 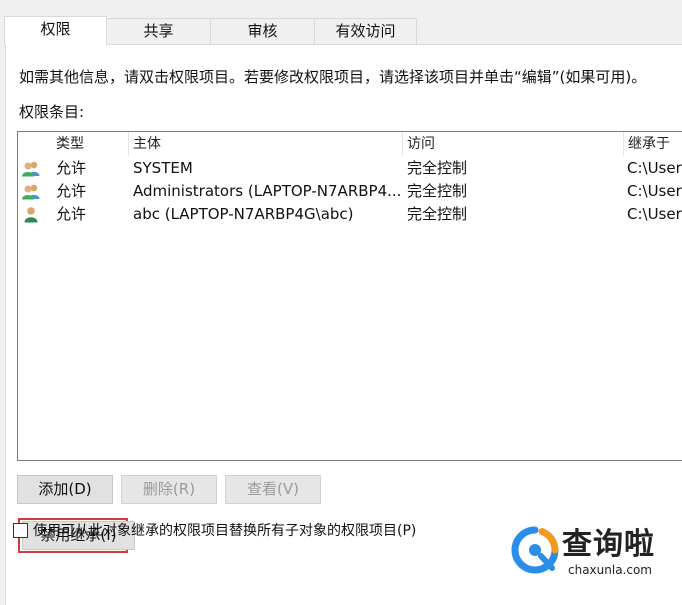 I want to click on column-header-type: 类型, so click(x=90, y=144).